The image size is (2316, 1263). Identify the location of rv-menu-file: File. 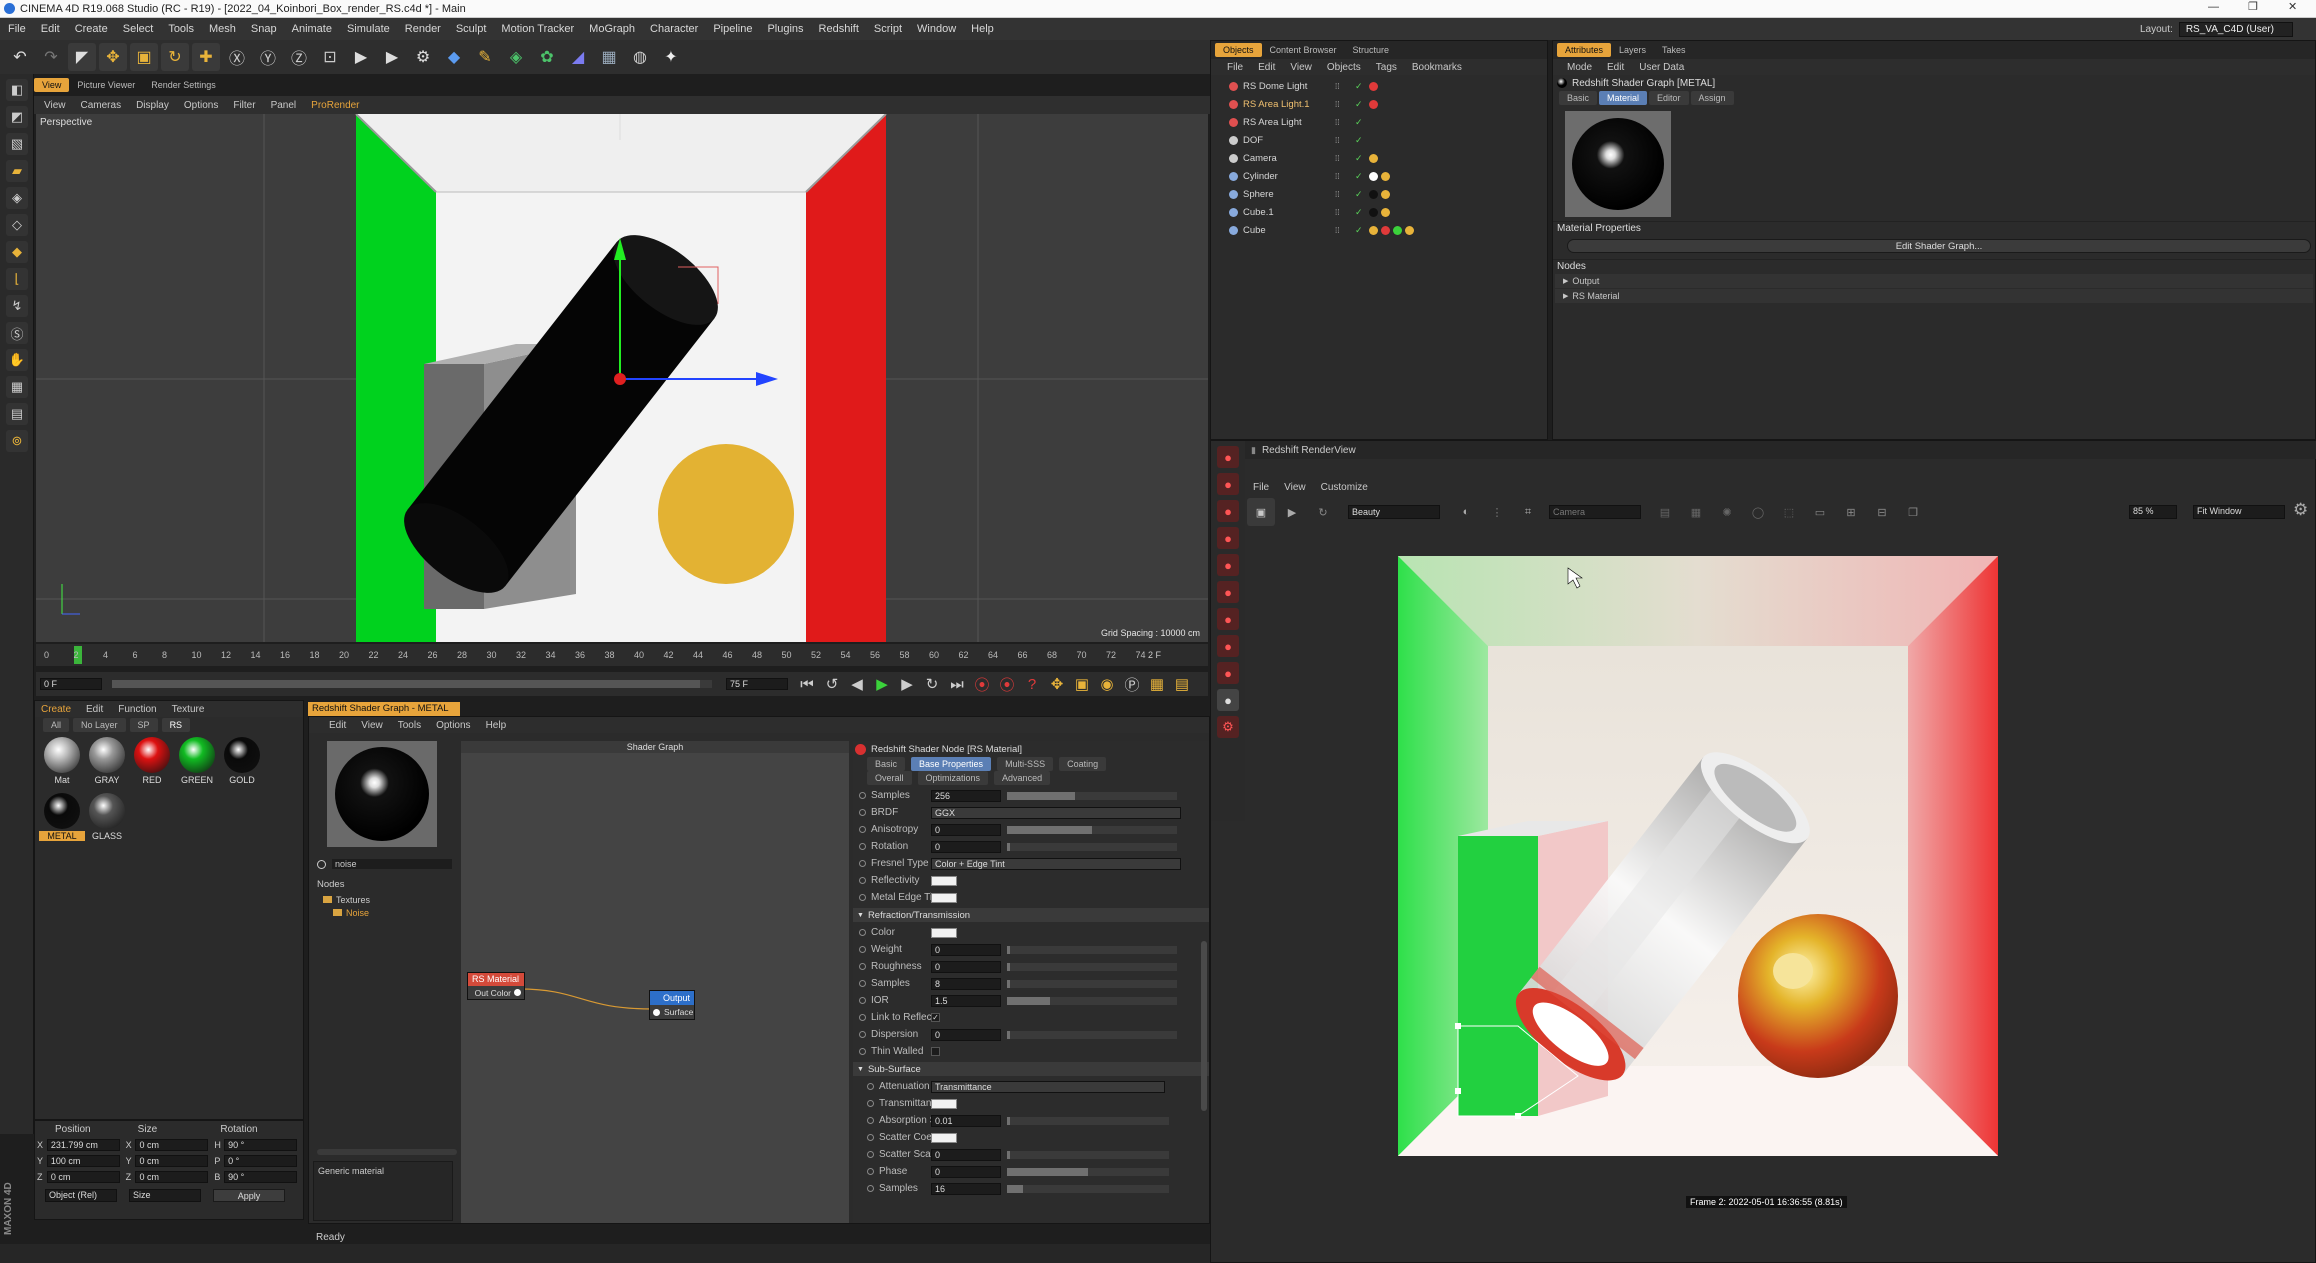
(1261, 487).